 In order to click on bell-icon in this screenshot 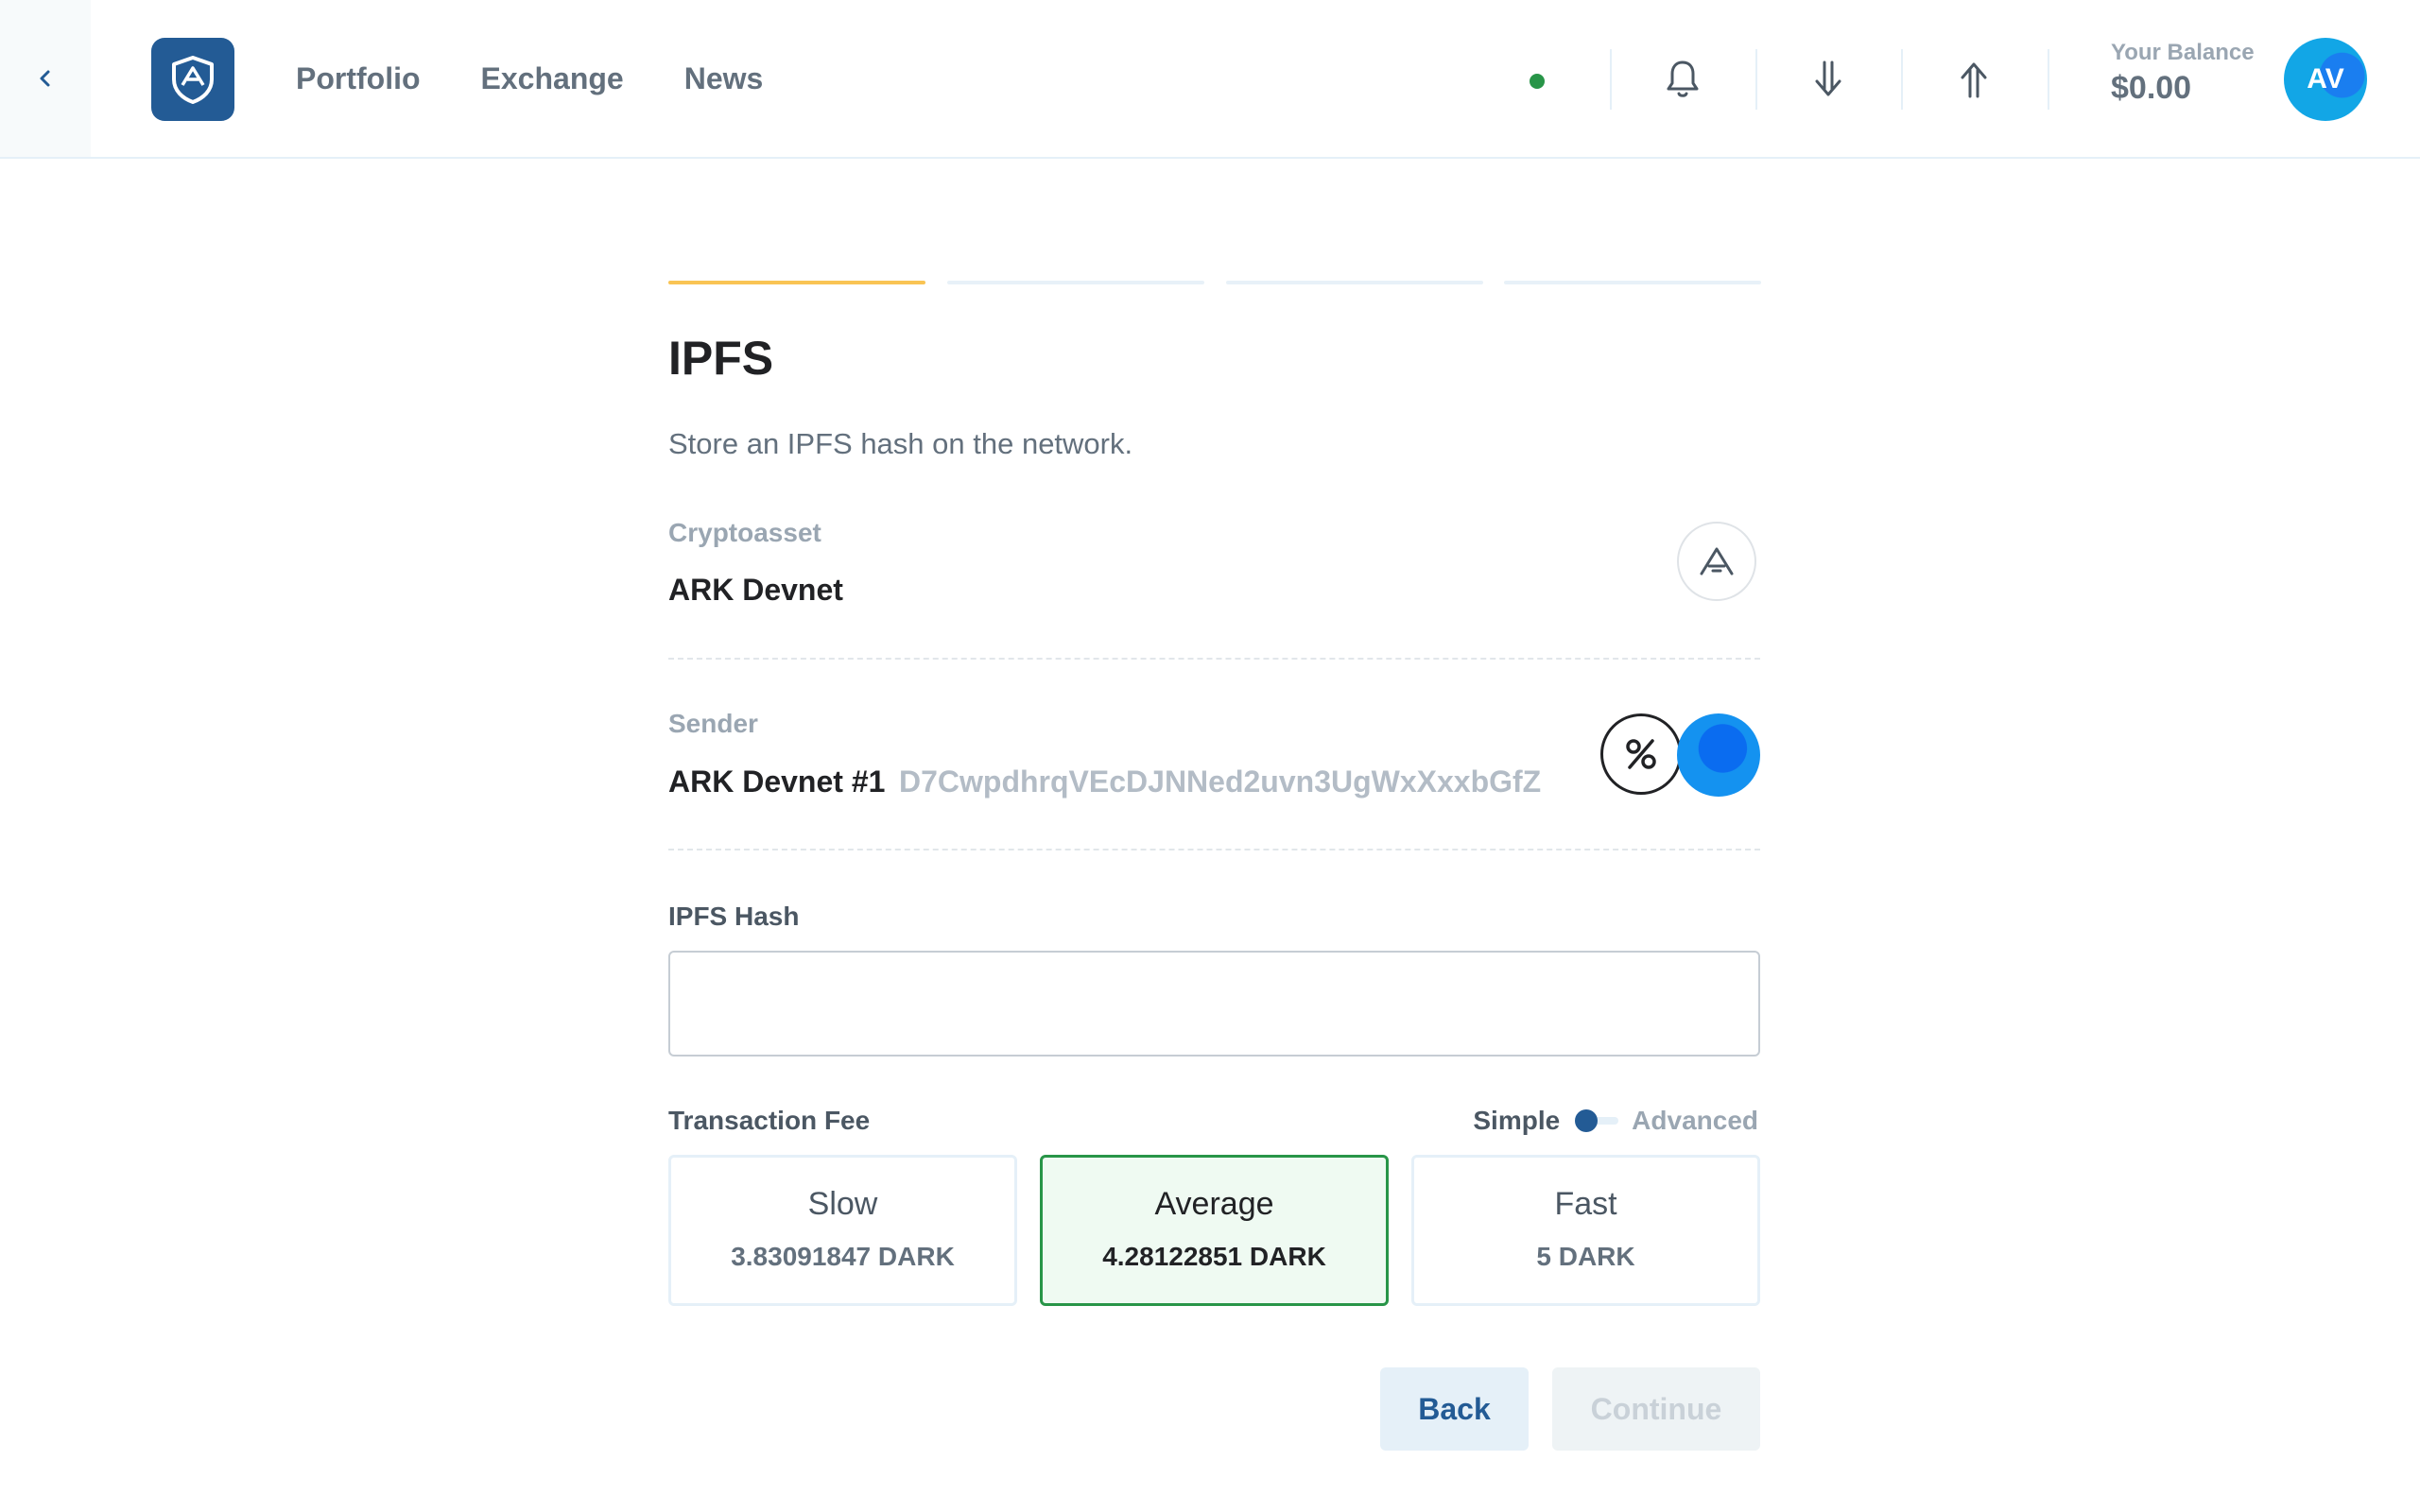, I will do `click(1683, 78)`.